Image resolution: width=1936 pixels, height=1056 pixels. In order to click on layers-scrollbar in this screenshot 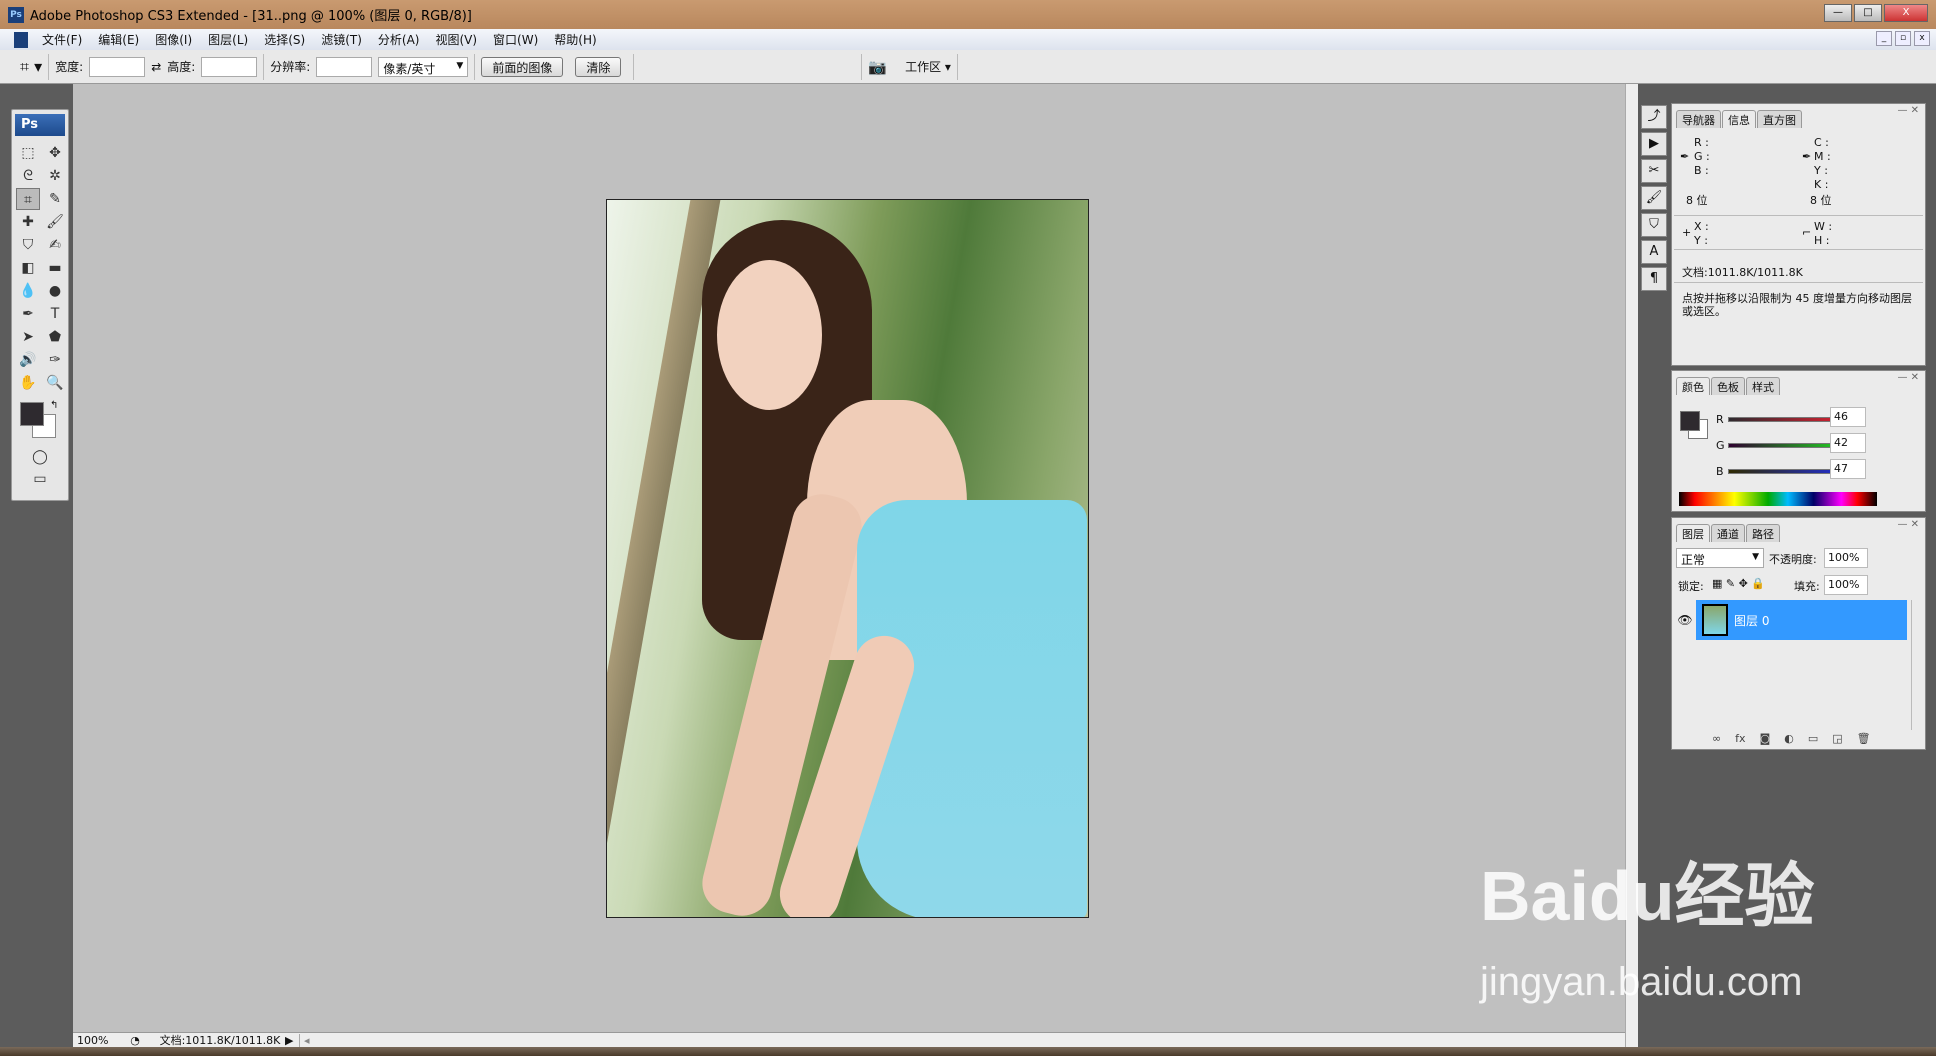, I will do `click(1917, 665)`.